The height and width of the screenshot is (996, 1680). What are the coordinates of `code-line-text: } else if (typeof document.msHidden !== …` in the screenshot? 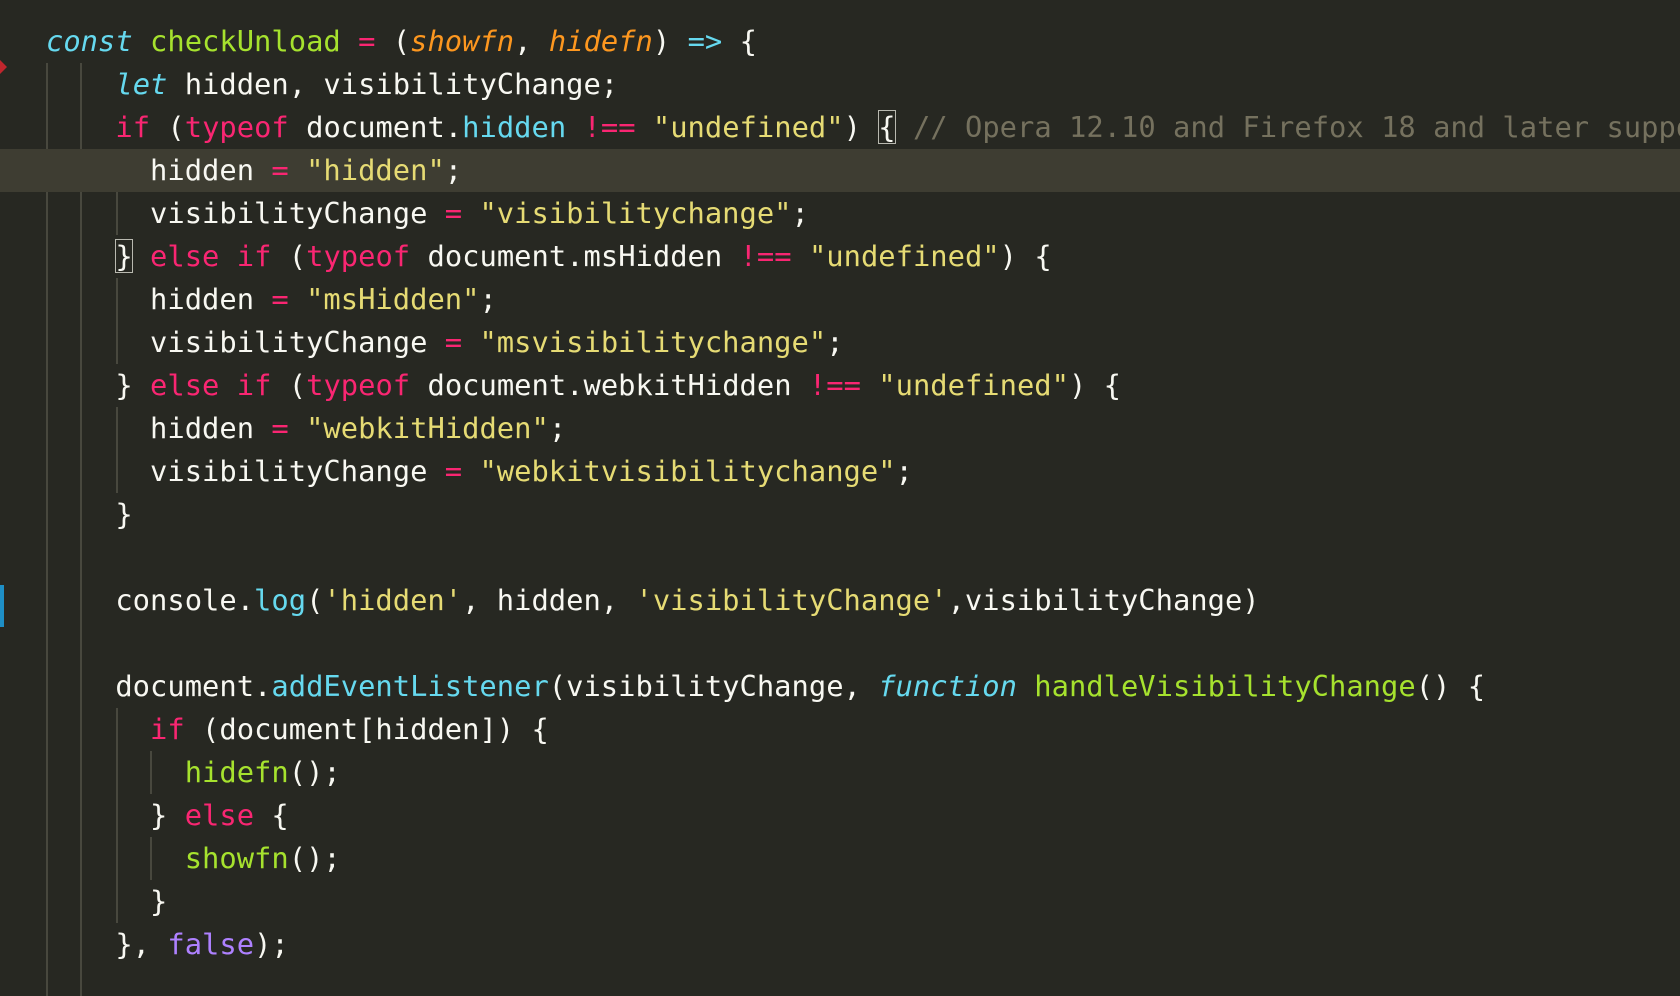 It's located at (549, 256).